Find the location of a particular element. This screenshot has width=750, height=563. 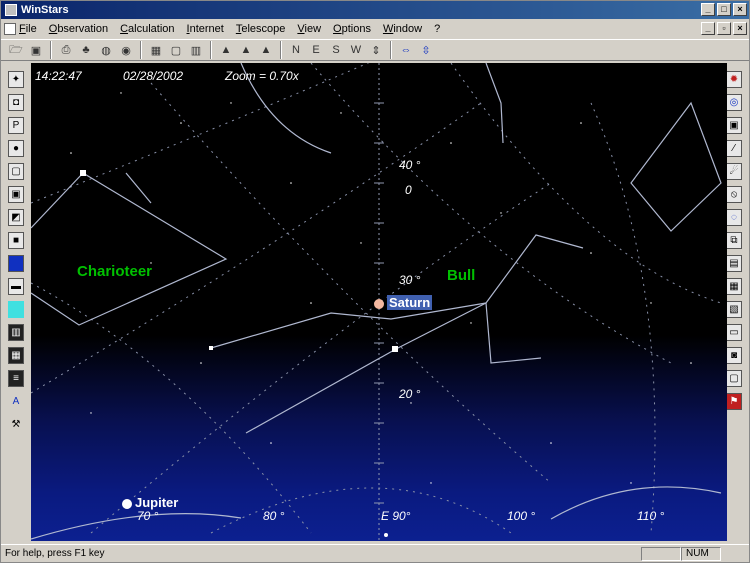

paste-icon: ▤ is located at coordinates (734, 263).